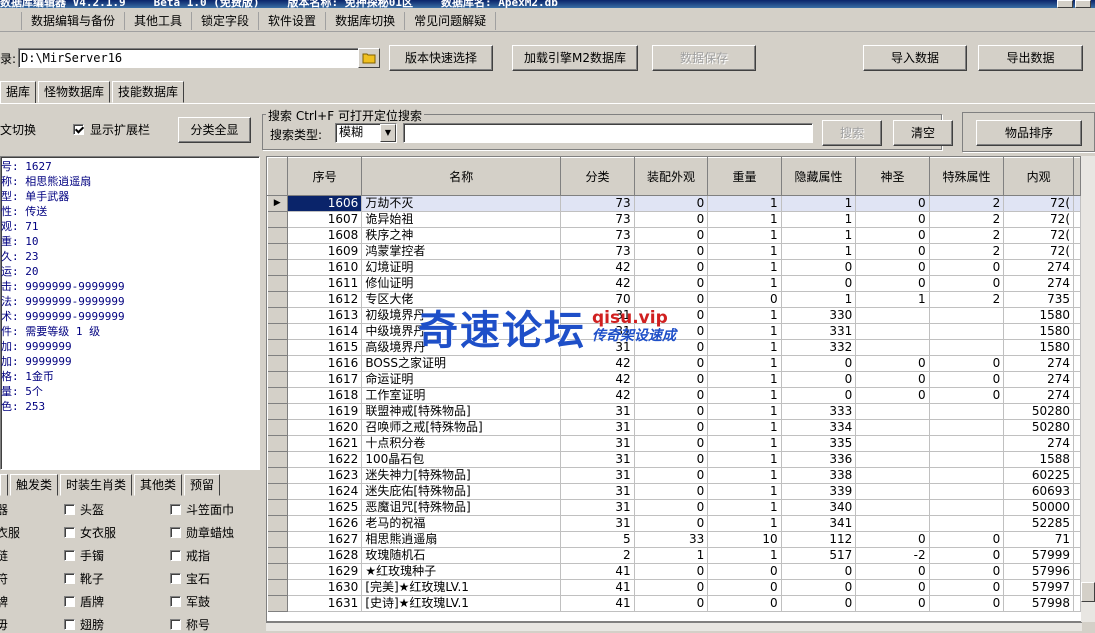  I want to click on table-cell: 1618, so click(325, 395).